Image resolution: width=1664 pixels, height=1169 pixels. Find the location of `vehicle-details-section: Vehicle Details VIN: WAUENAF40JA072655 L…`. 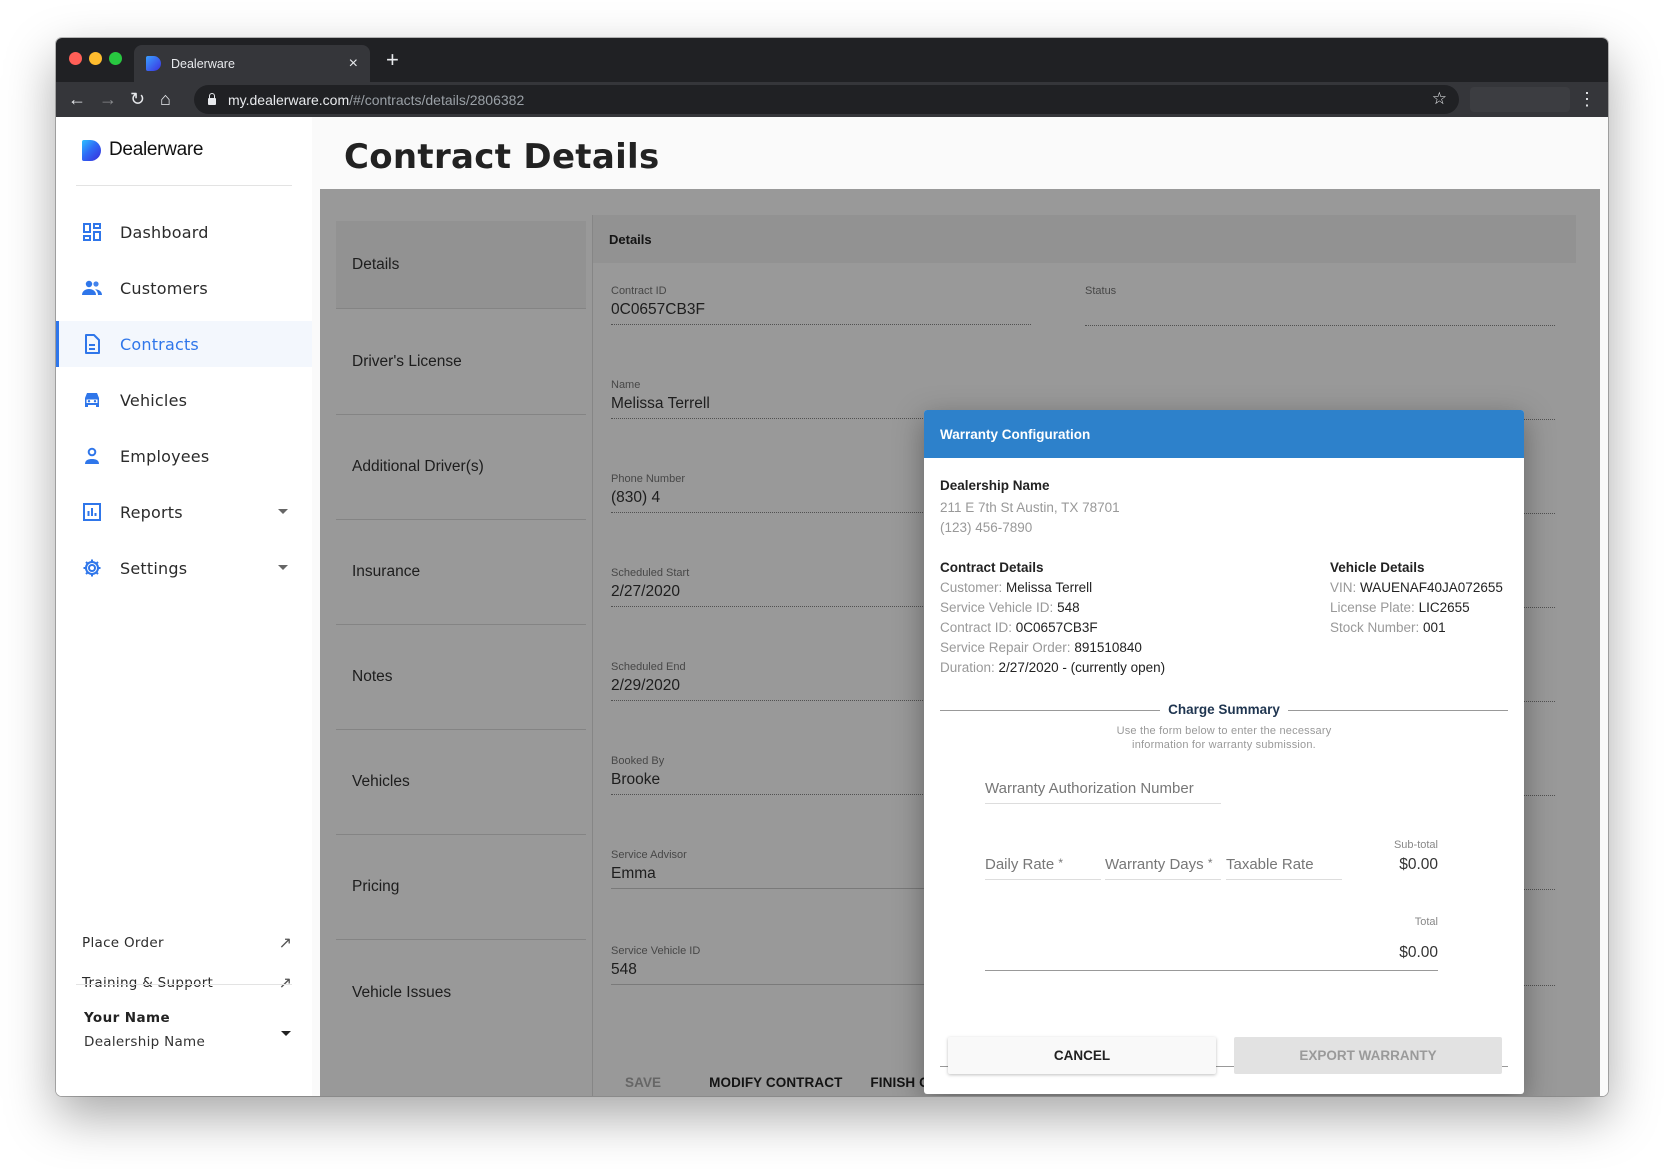

vehicle-details-section: Vehicle Details VIN: WAUENAF40JA072655 L… is located at coordinates (1416, 599).